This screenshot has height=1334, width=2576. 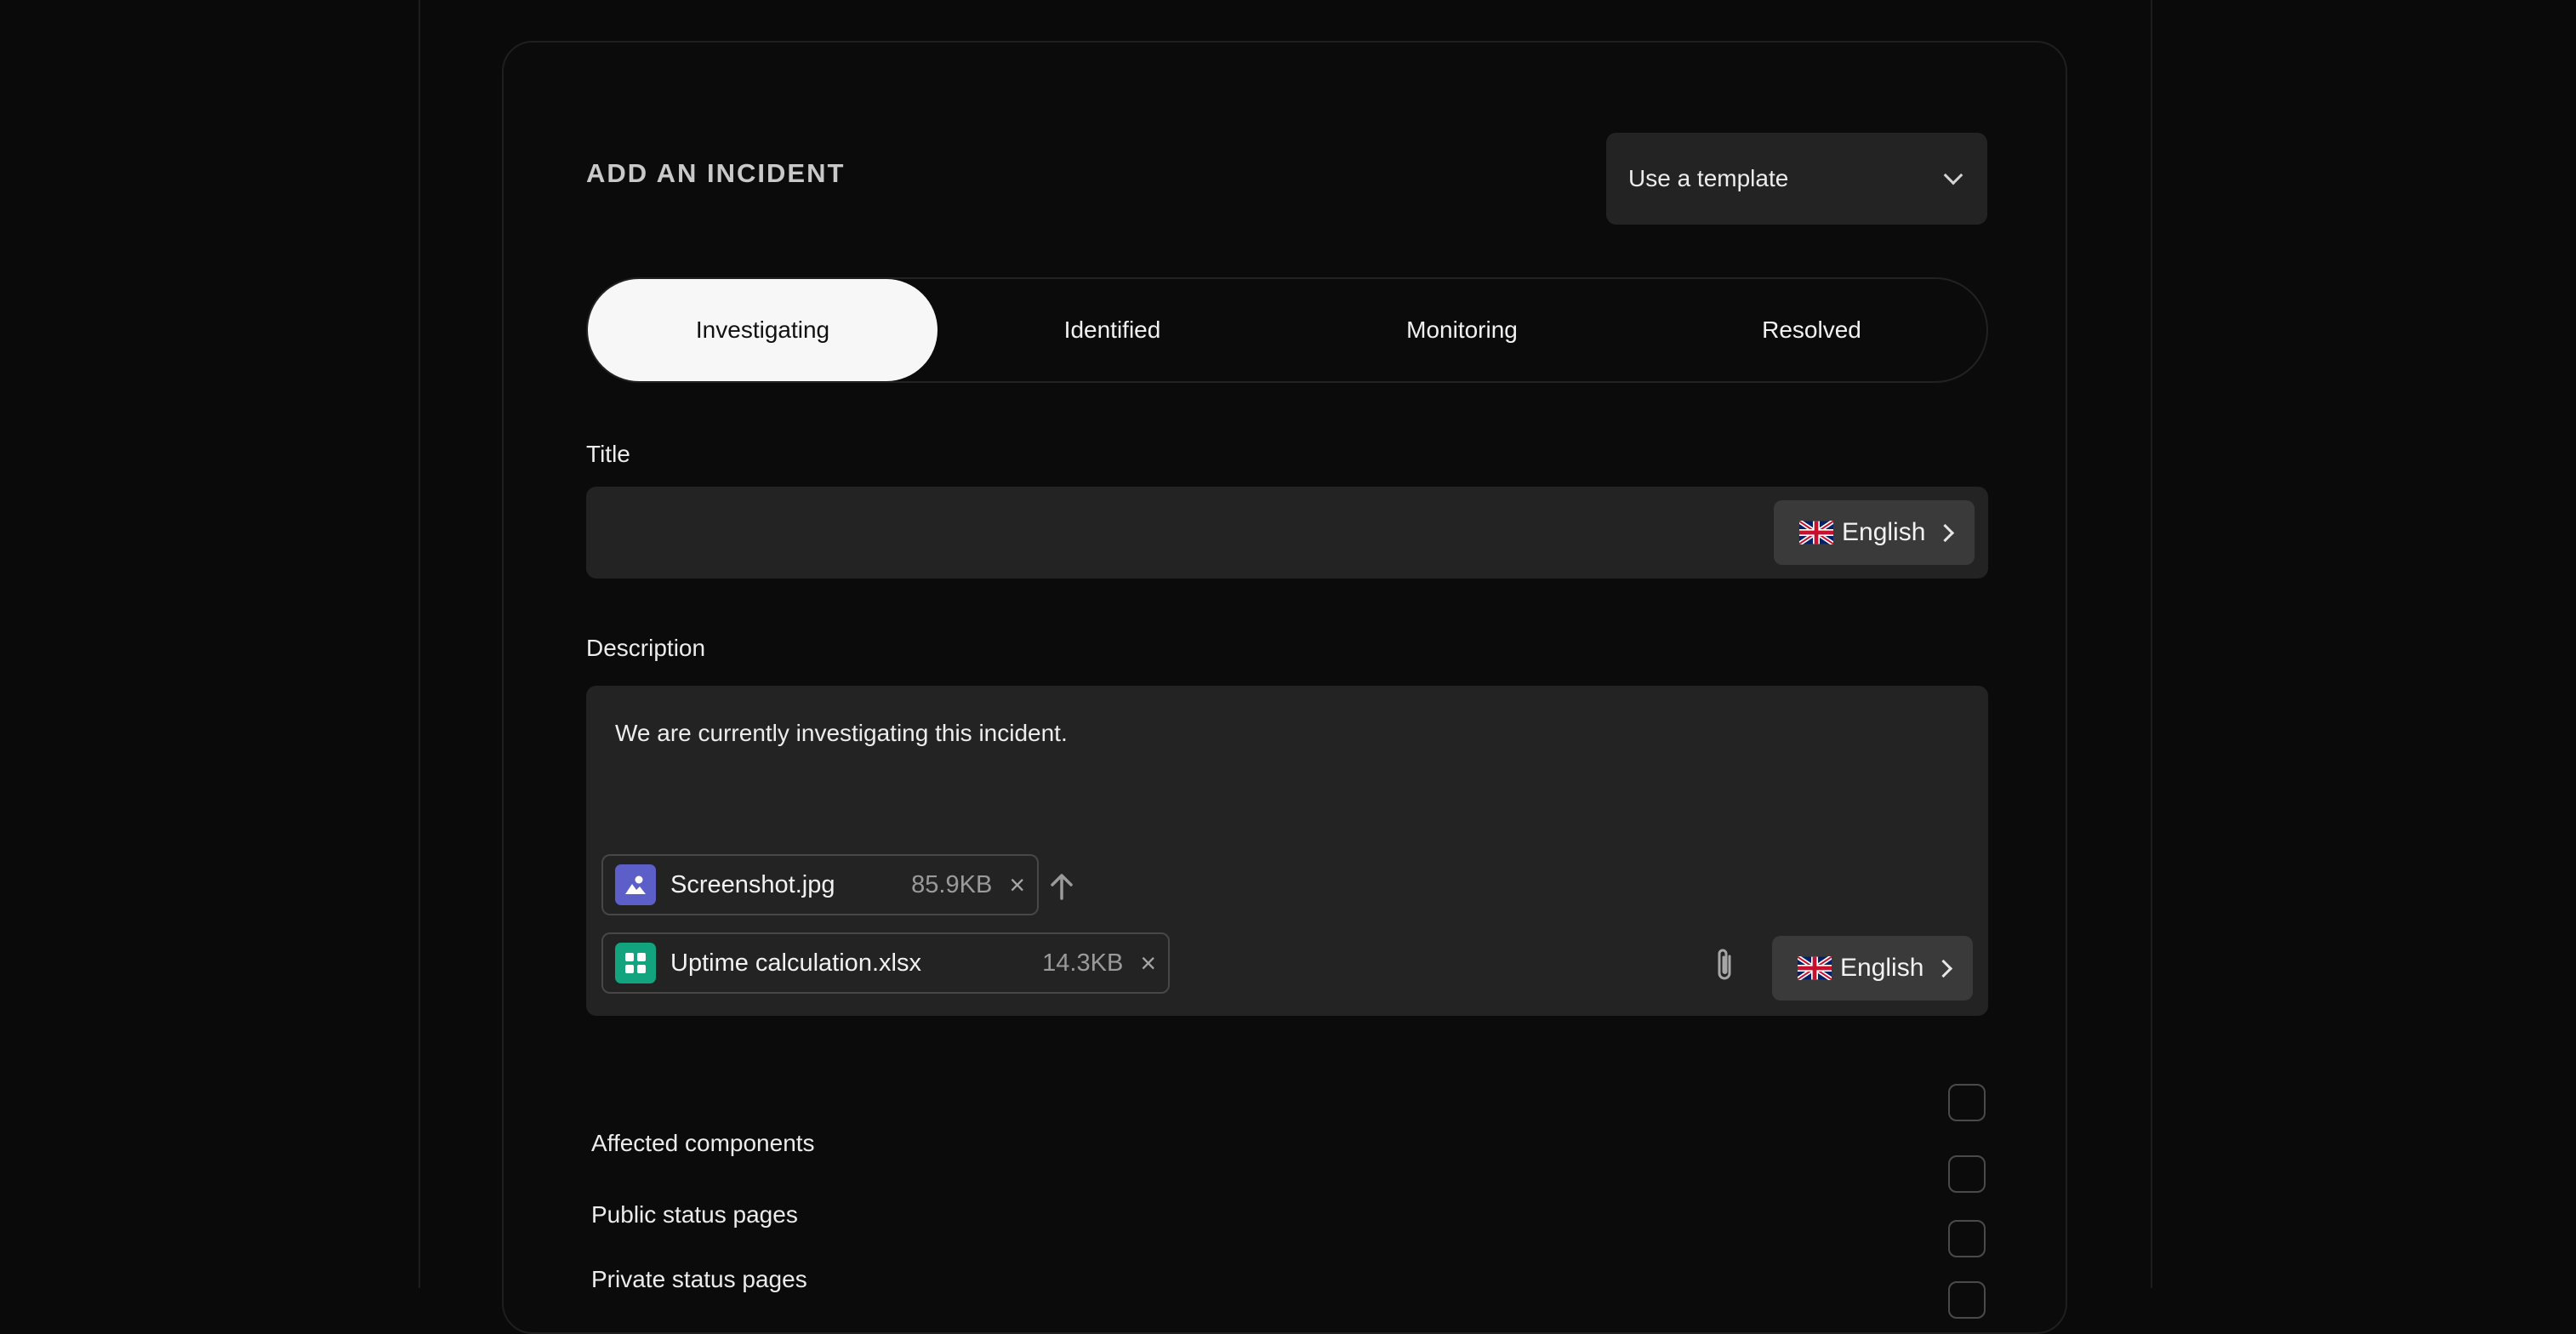 I want to click on affected-components-checkbox, so click(x=1967, y=1102).